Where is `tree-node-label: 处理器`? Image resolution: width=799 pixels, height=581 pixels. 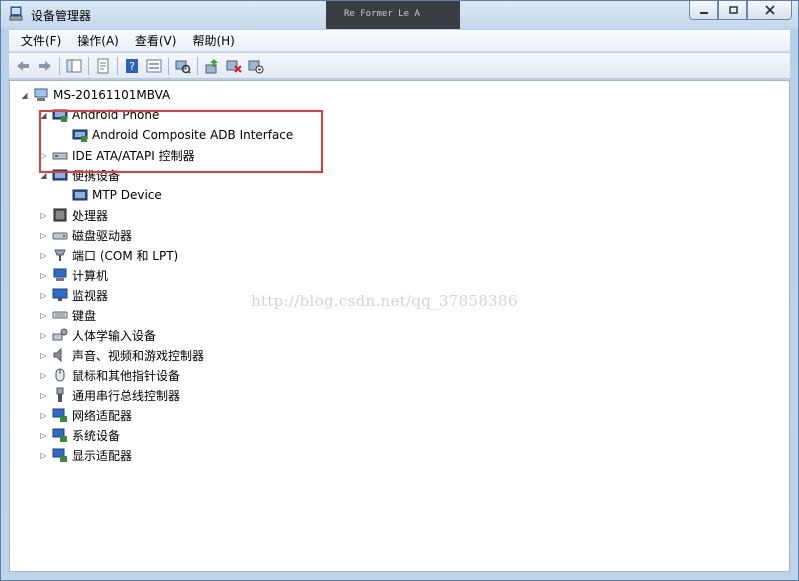 tree-node-label: 处理器 is located at coordinates (90, 215).